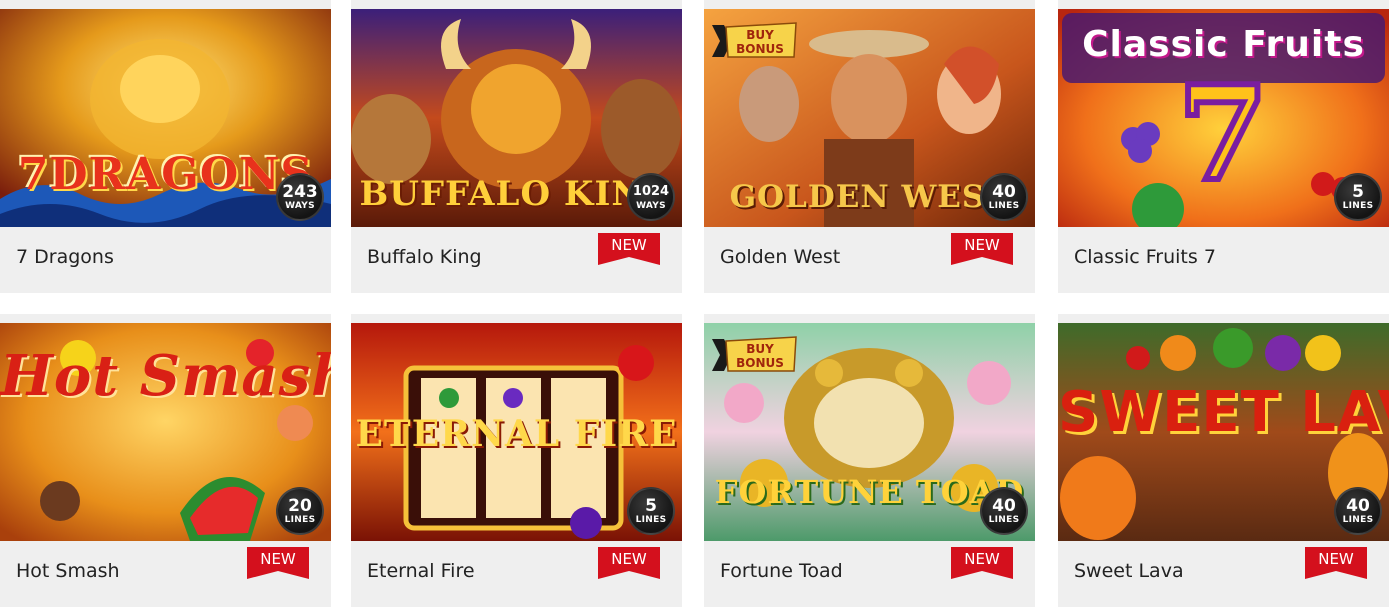 Image resolution: width=1397 pixels, height=607 pixels. Describe the element at coordinates (869, 118) in the screenshot. I see `game-thumbnail: BUY BONUS GOLDEN WEST 40 LINES` at that location.